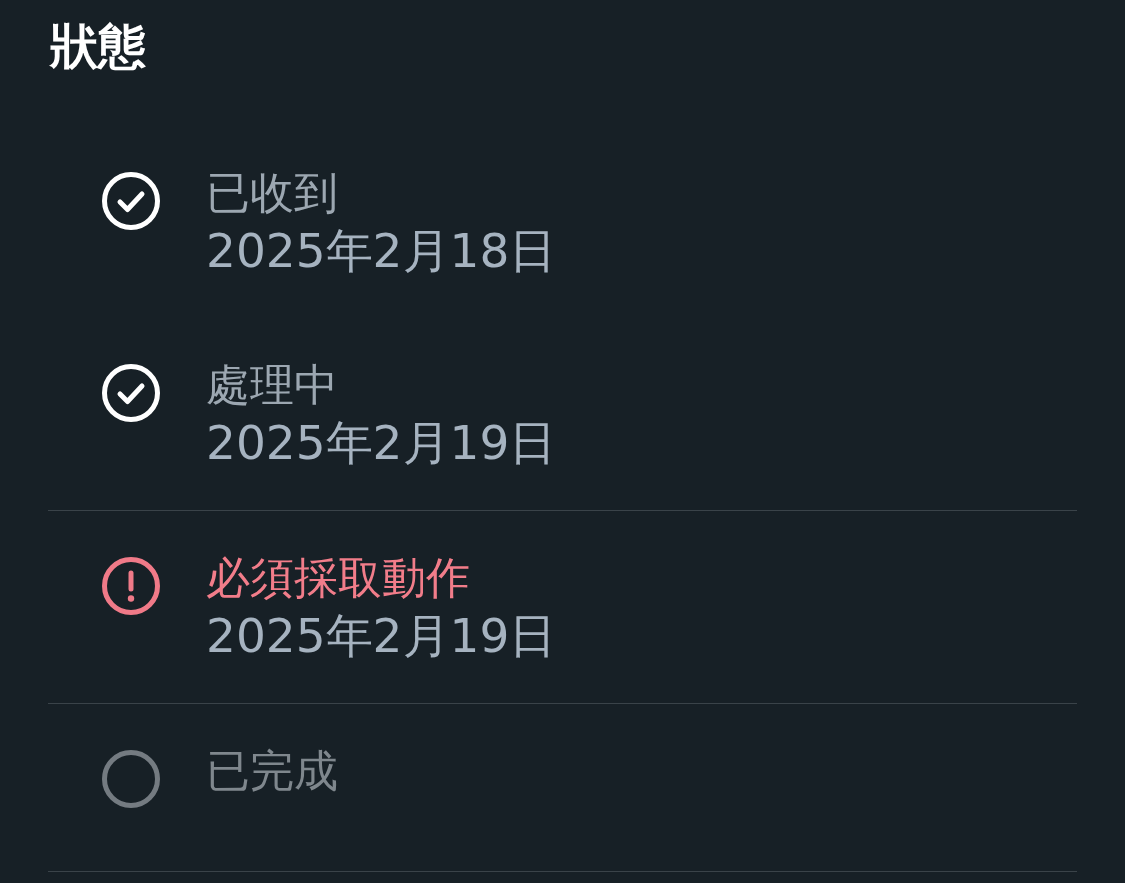  Describe the element at coordinates (272, 771) in the screenshot. I see `step-label: 已完成` at that location.